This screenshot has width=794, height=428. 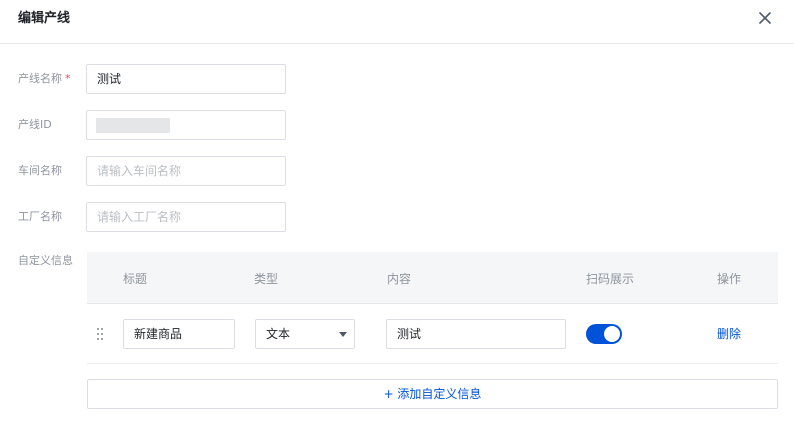 What do you see at coordinates (186, 171) in the screenshot?
I see `workshop-name-input: 请输入车间名称` at bounding box center [186, 171].